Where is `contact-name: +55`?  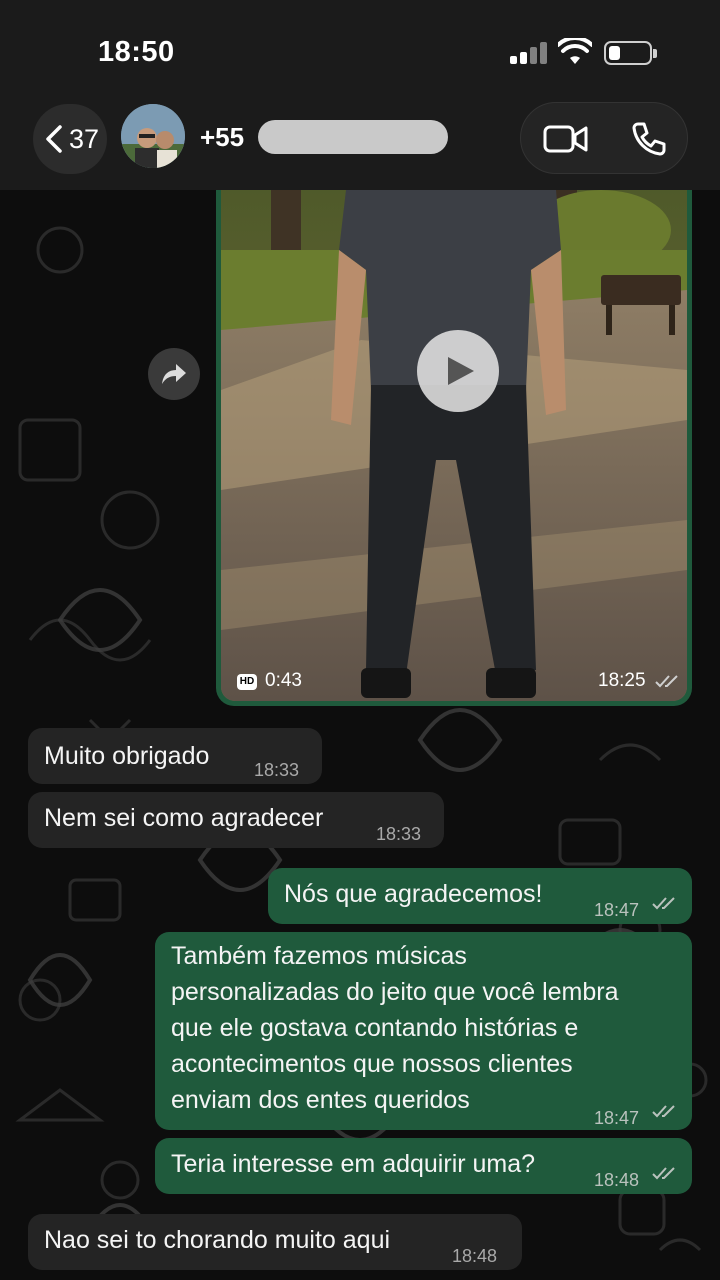 contact-name: +55 is located at coordinates (222, 137).